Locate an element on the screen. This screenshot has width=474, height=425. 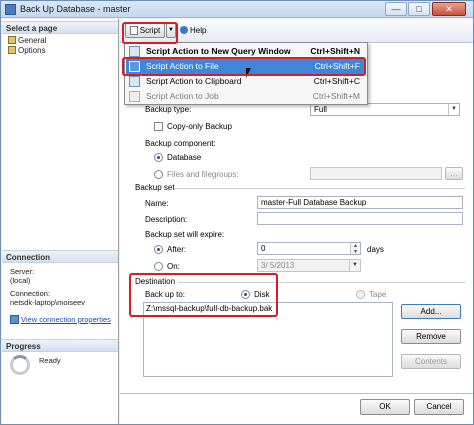
help-button: Help is located at coordinates (193, 30).